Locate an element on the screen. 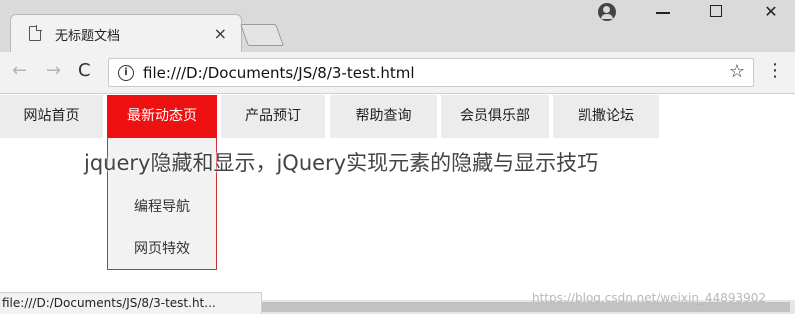  maximize-icon is located at coordinates (716, 11).